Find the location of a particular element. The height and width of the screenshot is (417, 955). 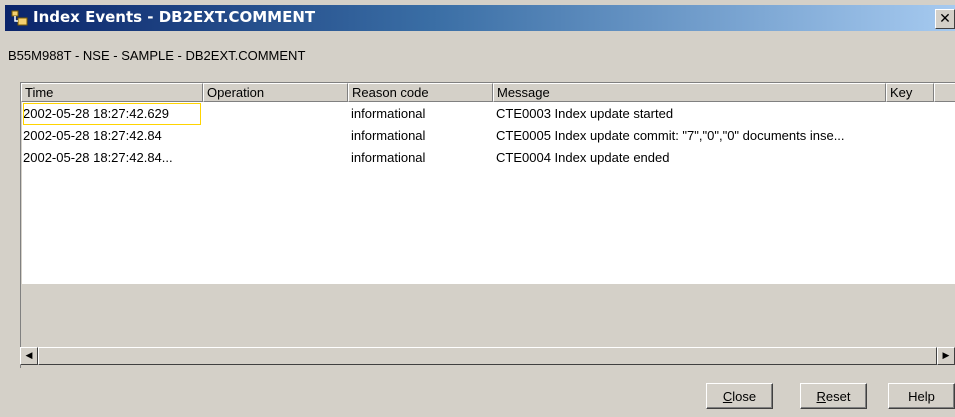

reset-button-mnemonic: R is located at coordinates (821, 396).